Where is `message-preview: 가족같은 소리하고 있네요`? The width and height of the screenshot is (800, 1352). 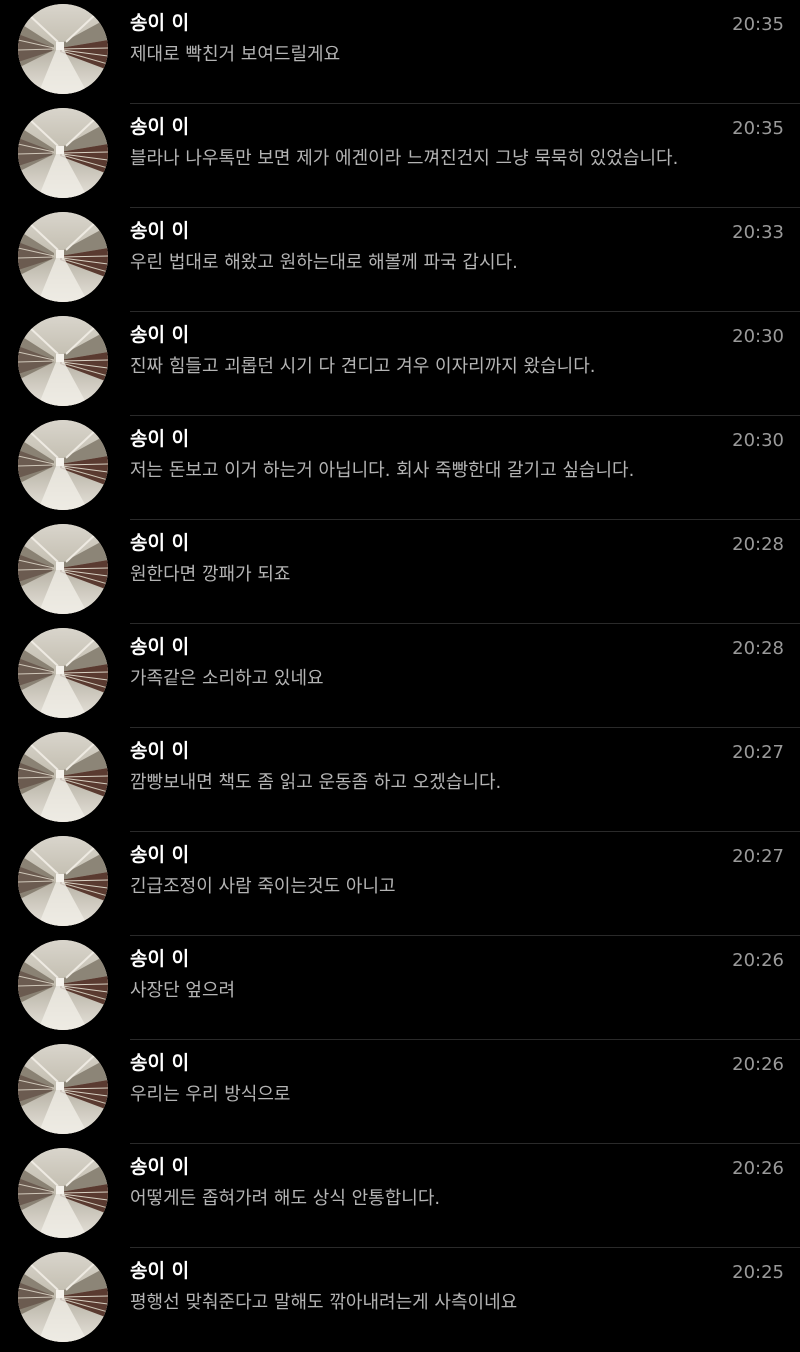 message-preview: 가족같은 소리하고 있네요 is located at coordinates (227, 678).